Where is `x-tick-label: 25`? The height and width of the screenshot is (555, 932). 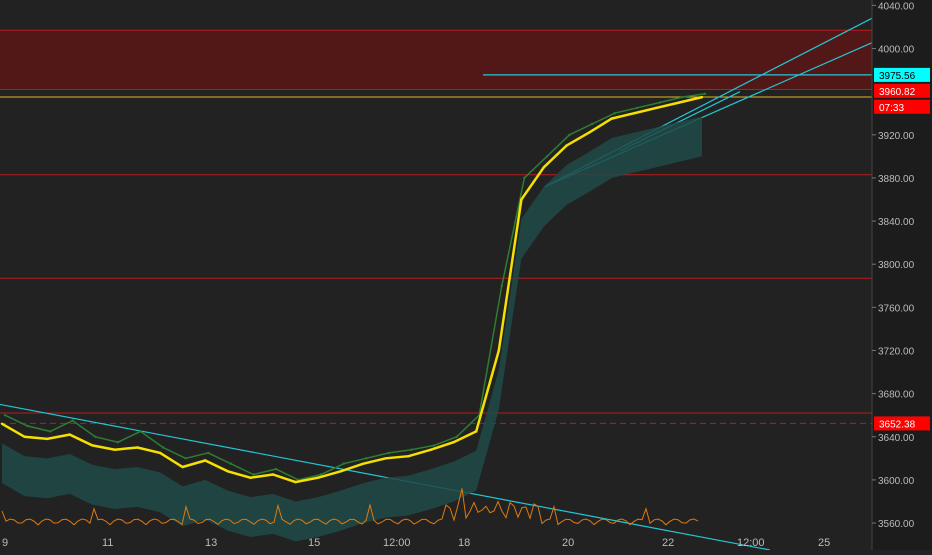 x-tick-label: 25 is located at coordinates (824, 543).